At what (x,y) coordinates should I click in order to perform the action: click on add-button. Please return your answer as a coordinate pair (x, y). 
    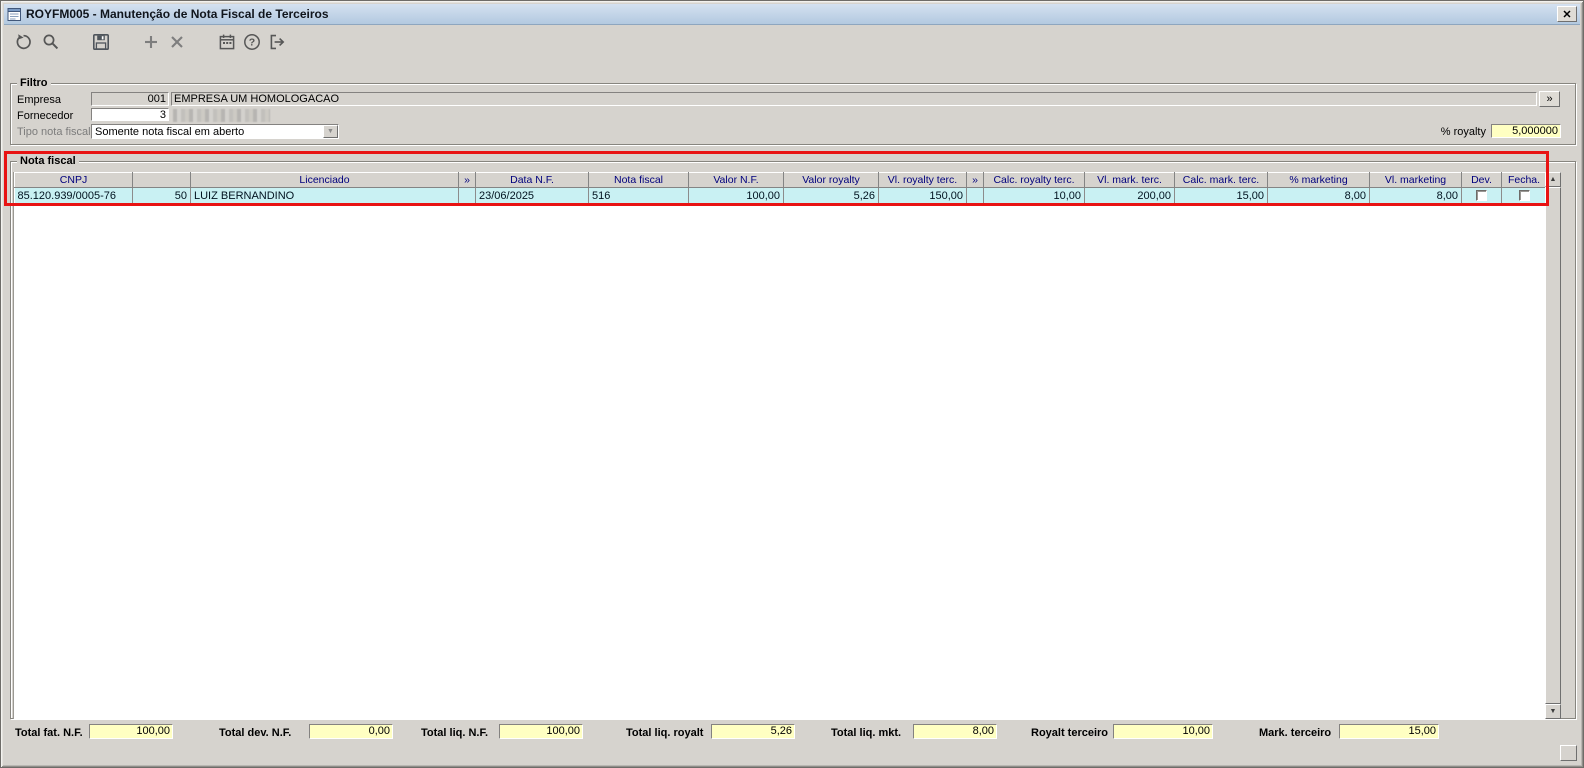
    Looking at the image, I should click on (151, 42).